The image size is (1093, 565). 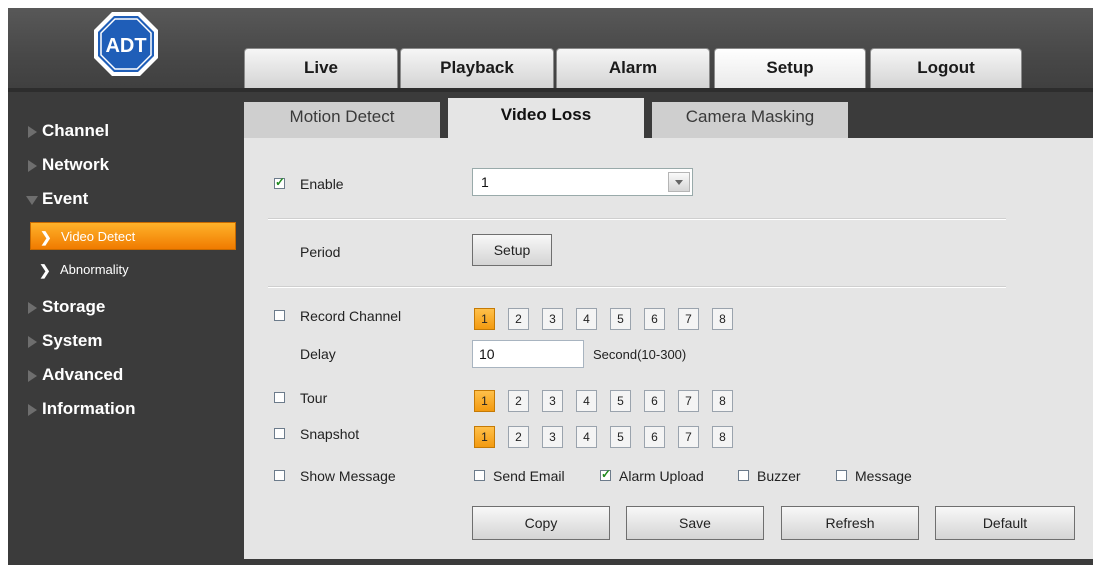 What do you see at coordinates (314, 398) in the screenshot?
I see `tour-label: Tour` at bounding box center [314, 398].